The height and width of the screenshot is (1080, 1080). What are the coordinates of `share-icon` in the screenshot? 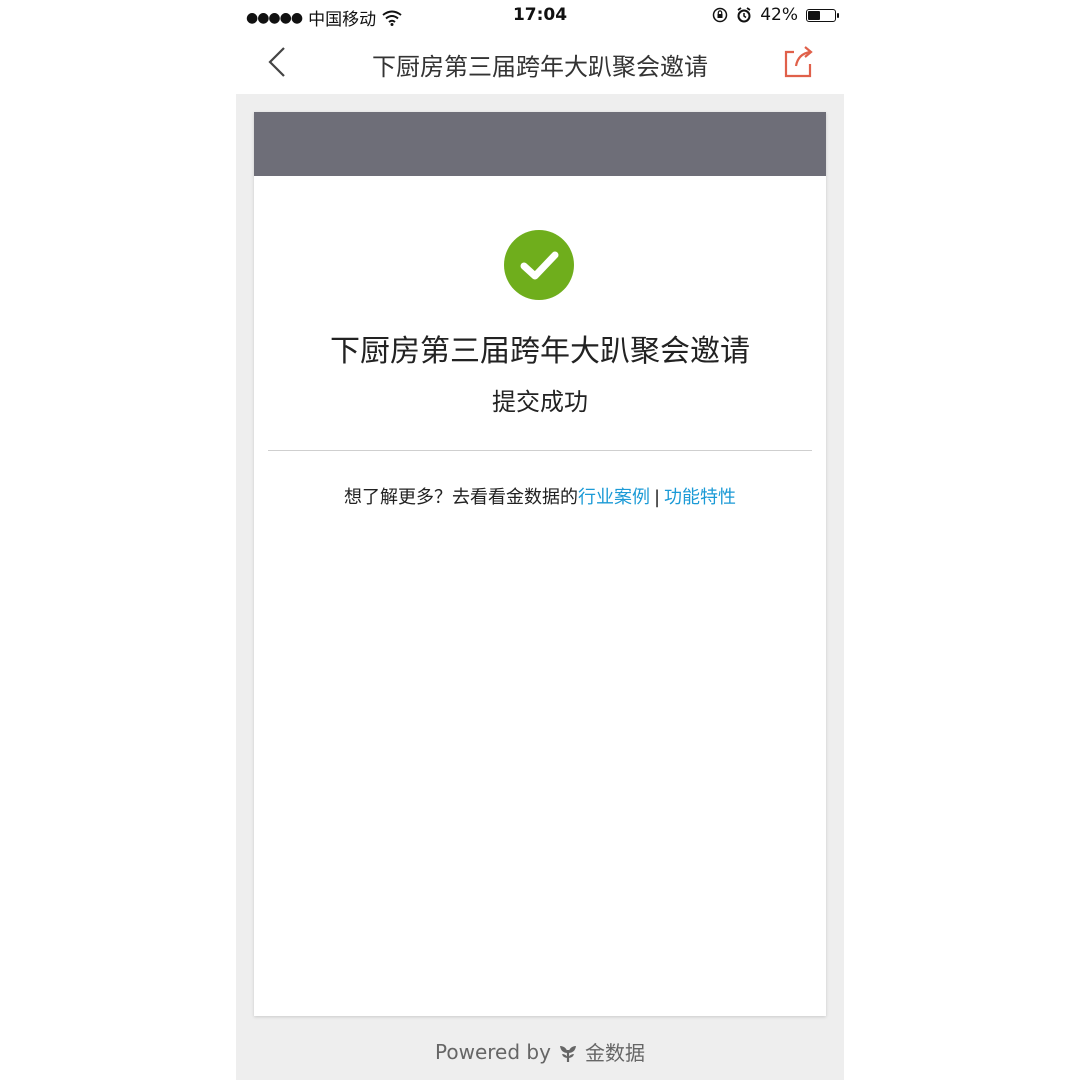 It's located at (798, 62).